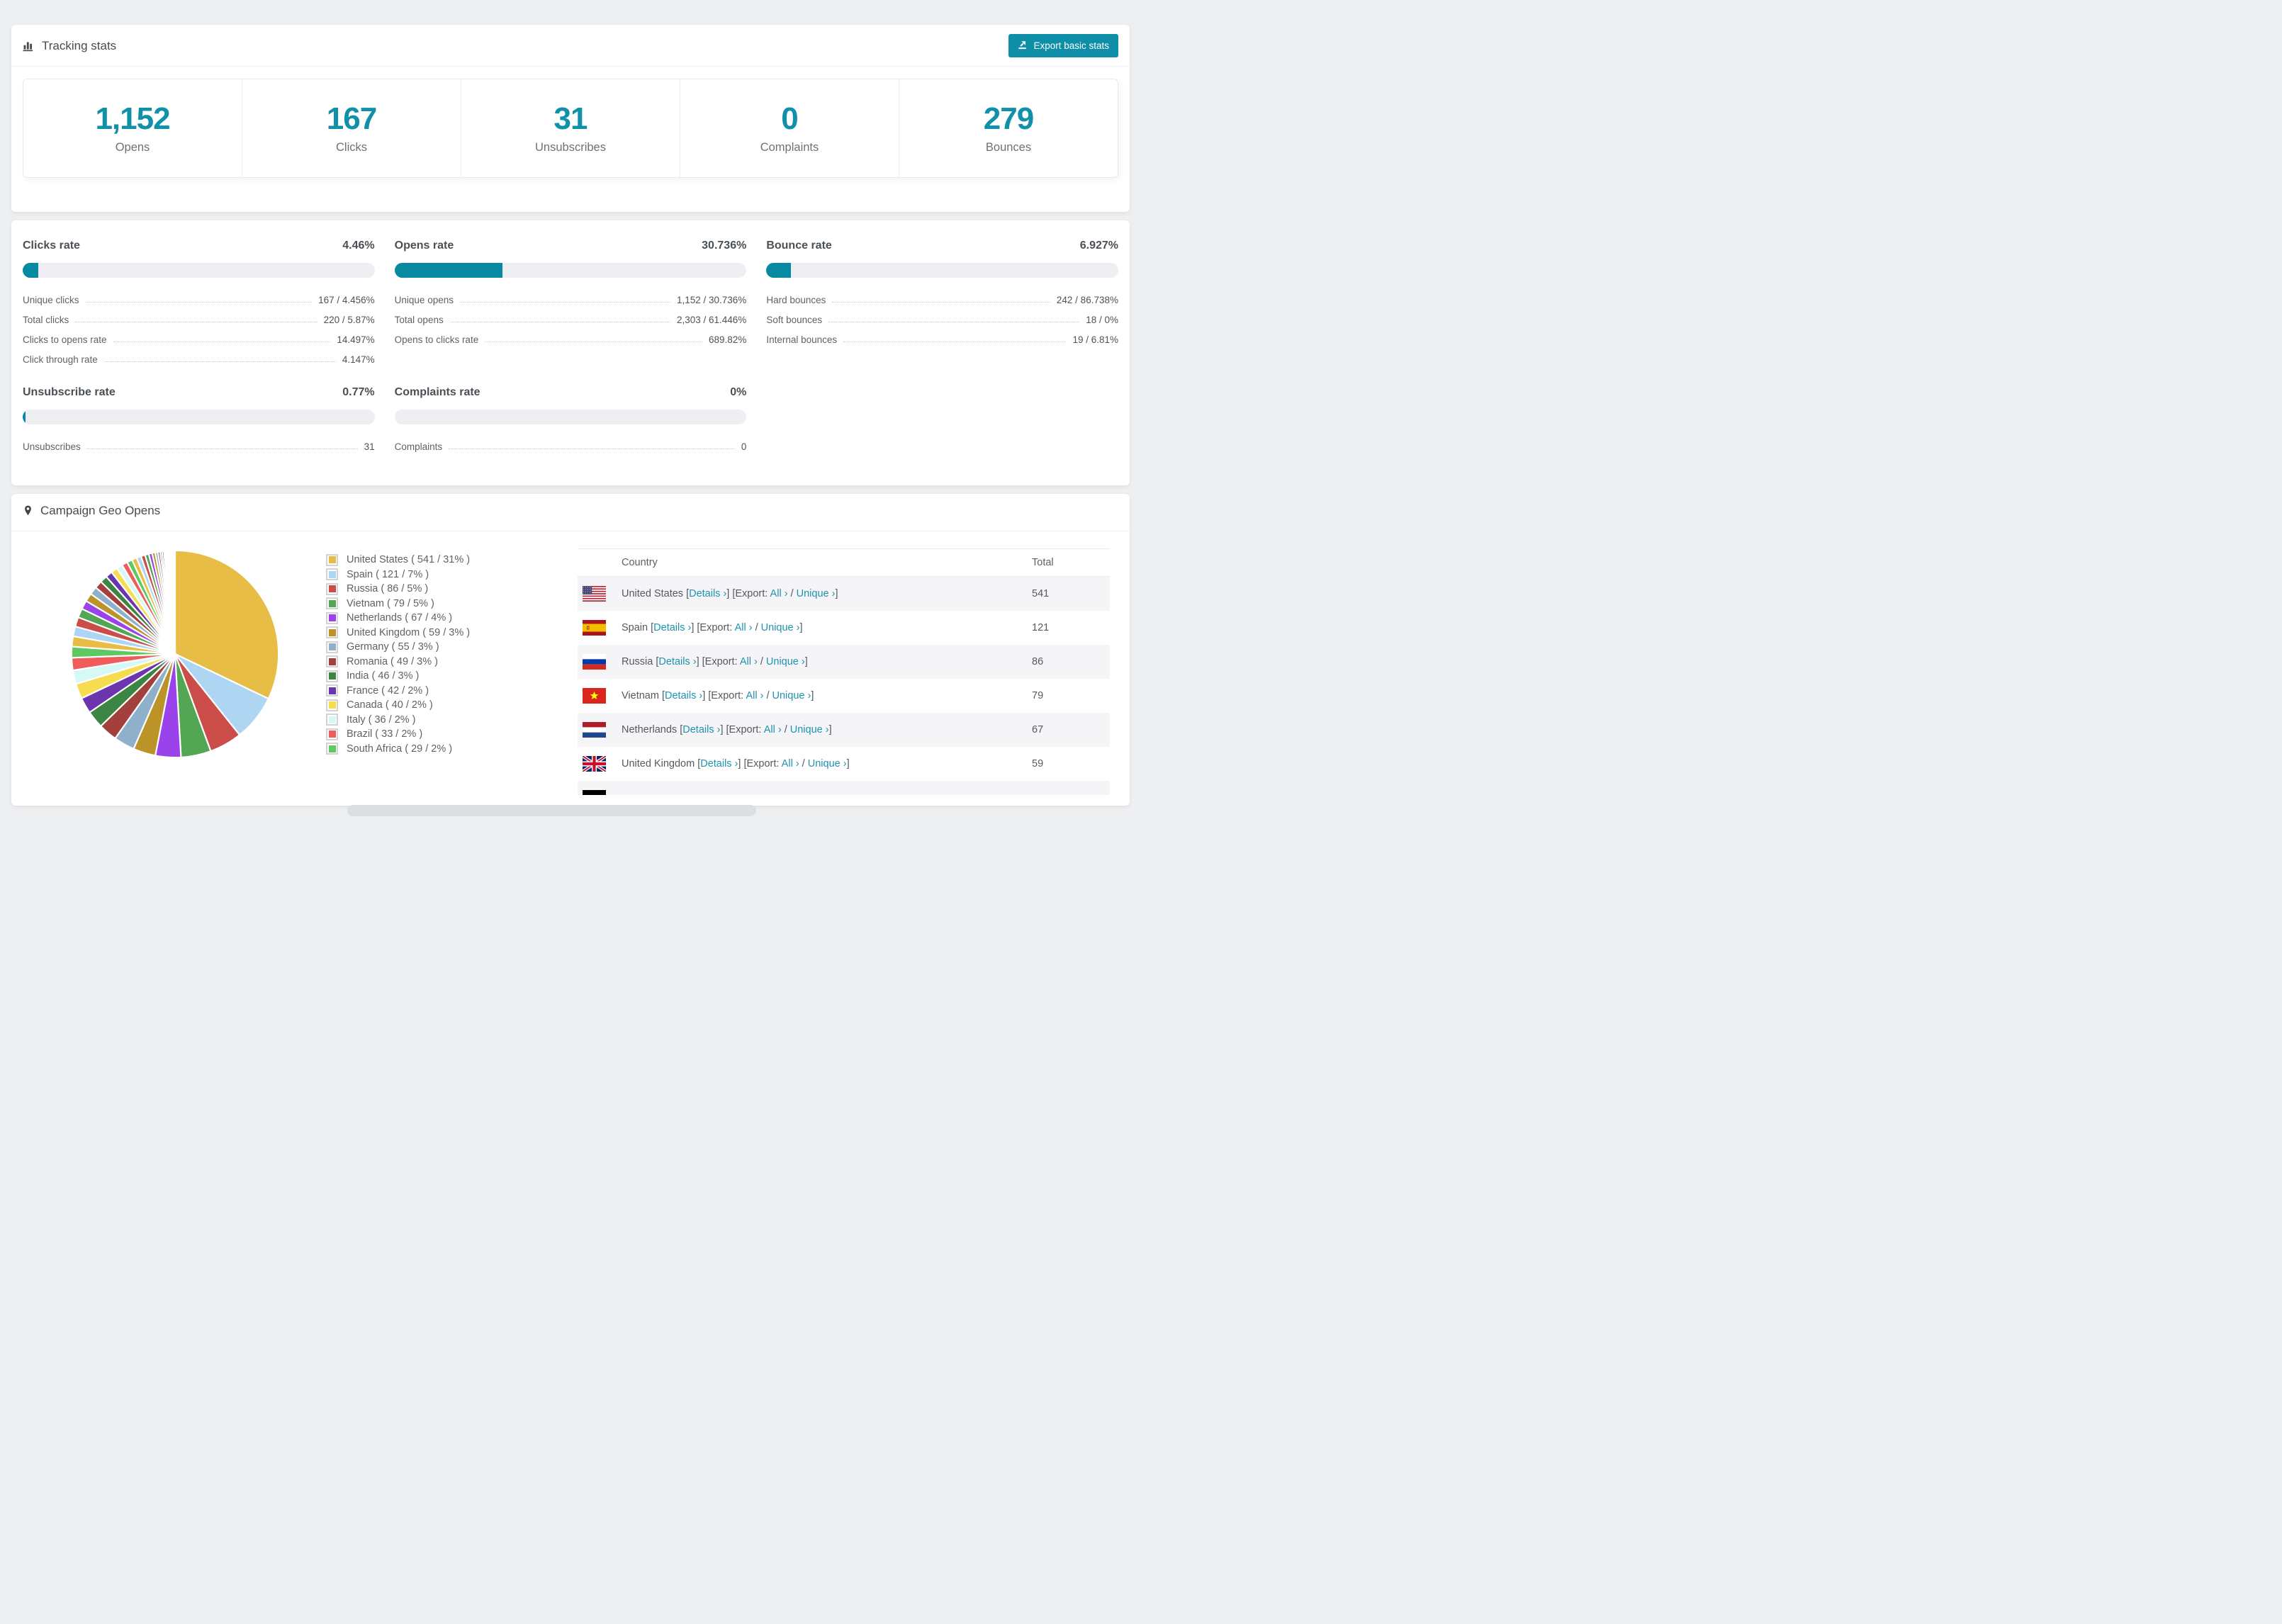 This screenshot has width=2282, height=1624. What do you see at coordinates (393, 647) in the screenshot?
I see `legend-label: Germany ( 55 / 3% )` at bounding box center [393, 647].